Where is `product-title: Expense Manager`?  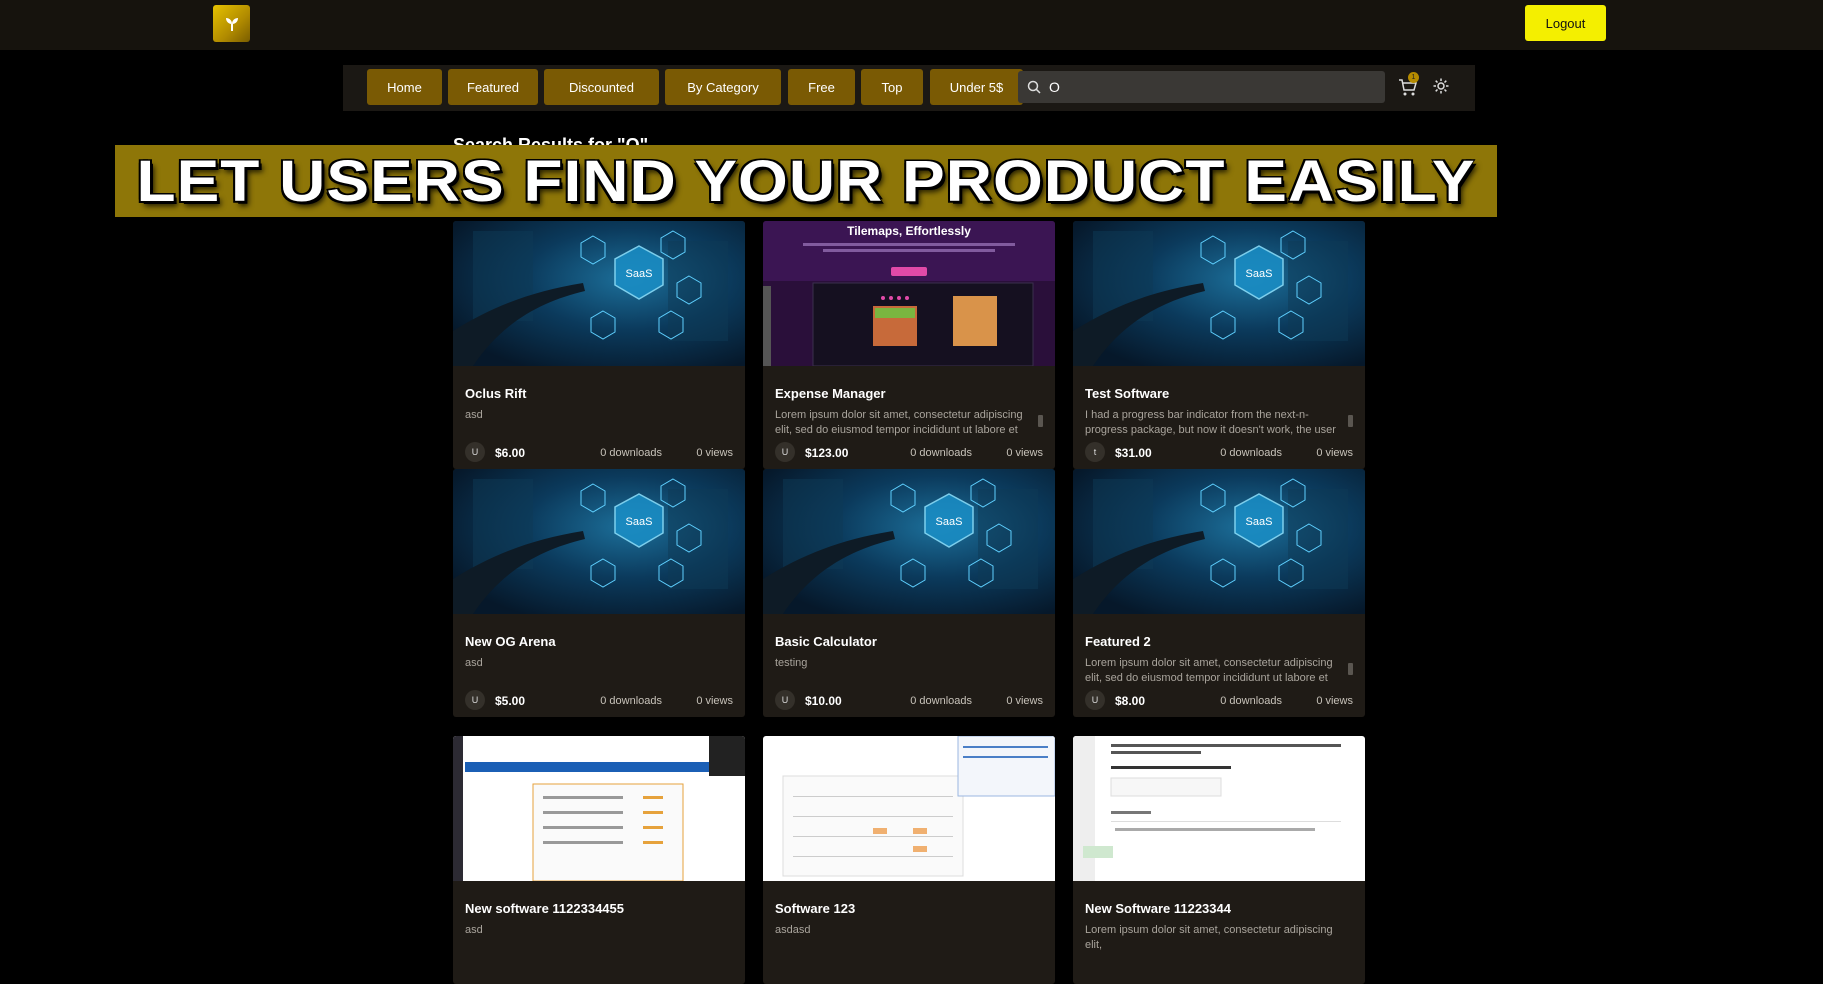 product-title: Expense Manager is located at coordinates (830, 393).